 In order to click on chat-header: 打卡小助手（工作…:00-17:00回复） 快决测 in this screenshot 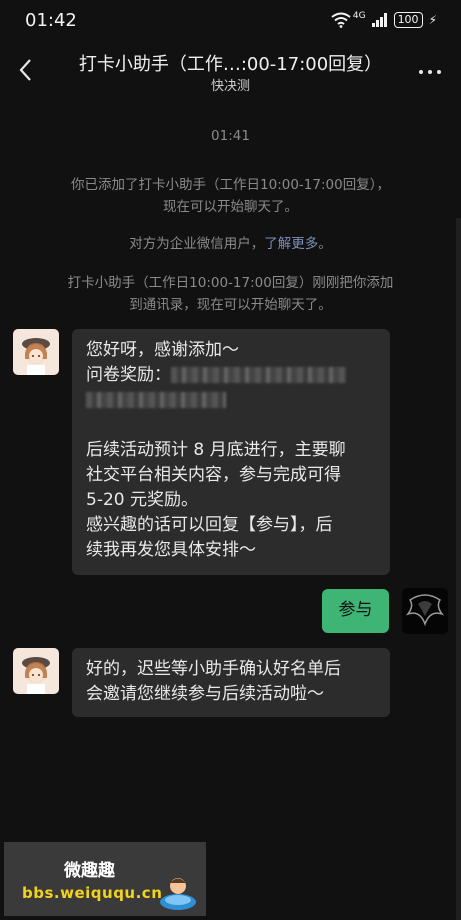, I will do `click(230, 72)`.